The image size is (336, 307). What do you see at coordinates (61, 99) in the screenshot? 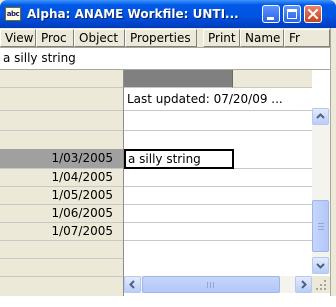
I see `row-header-note` at bounding box center [61, 99].